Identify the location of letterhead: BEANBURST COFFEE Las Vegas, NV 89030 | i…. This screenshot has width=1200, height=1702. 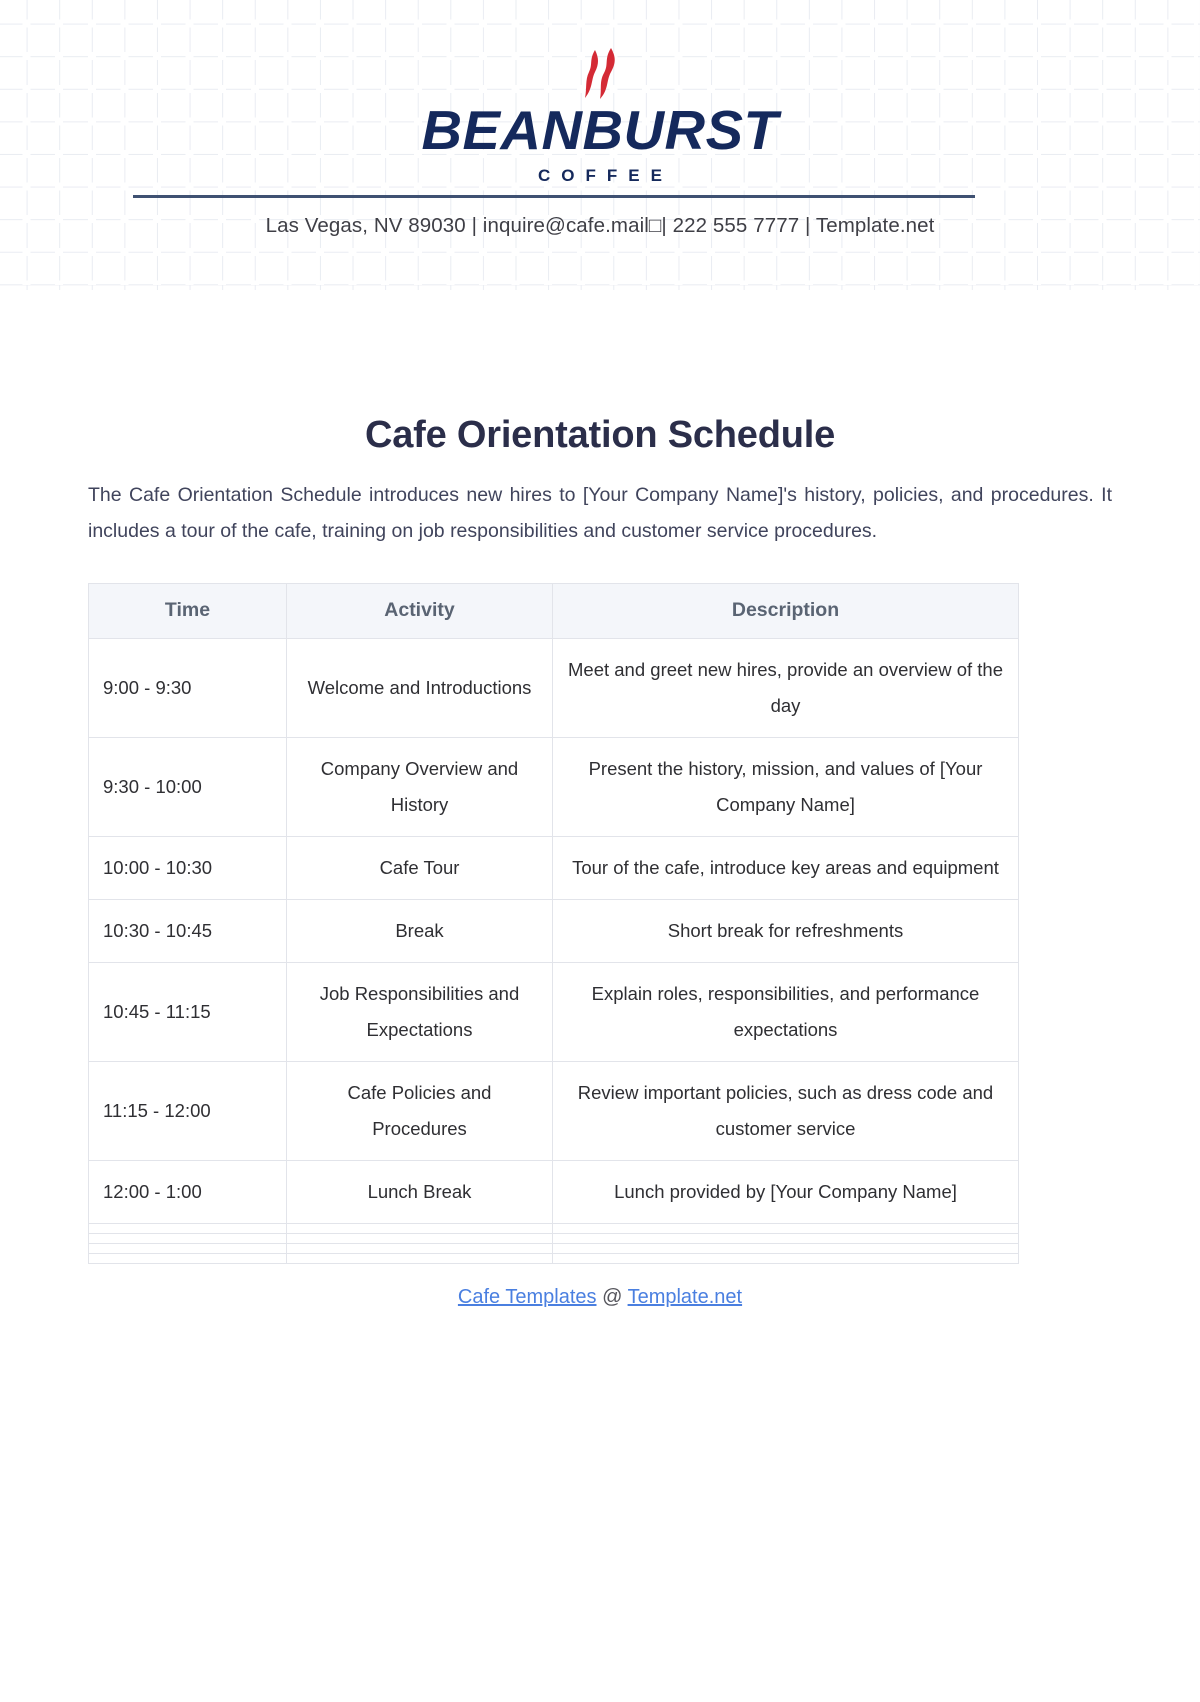
(600, 119).